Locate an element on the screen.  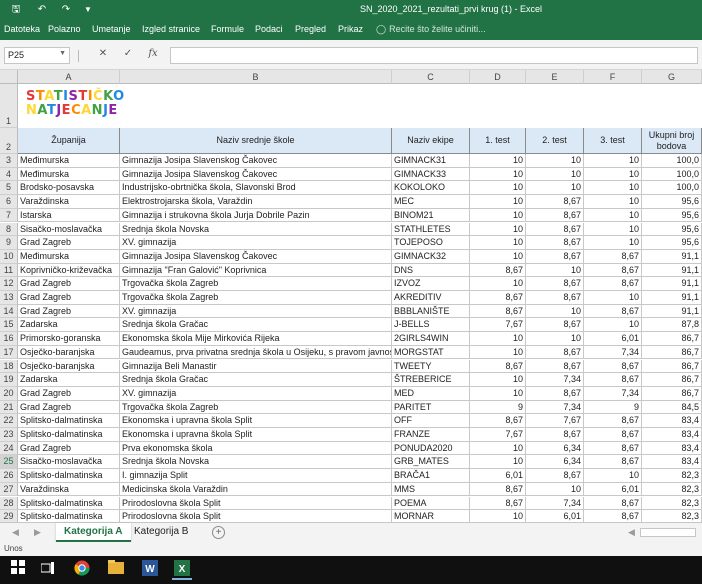
table-cell: 7,34 is located at coordinates (555, 407).